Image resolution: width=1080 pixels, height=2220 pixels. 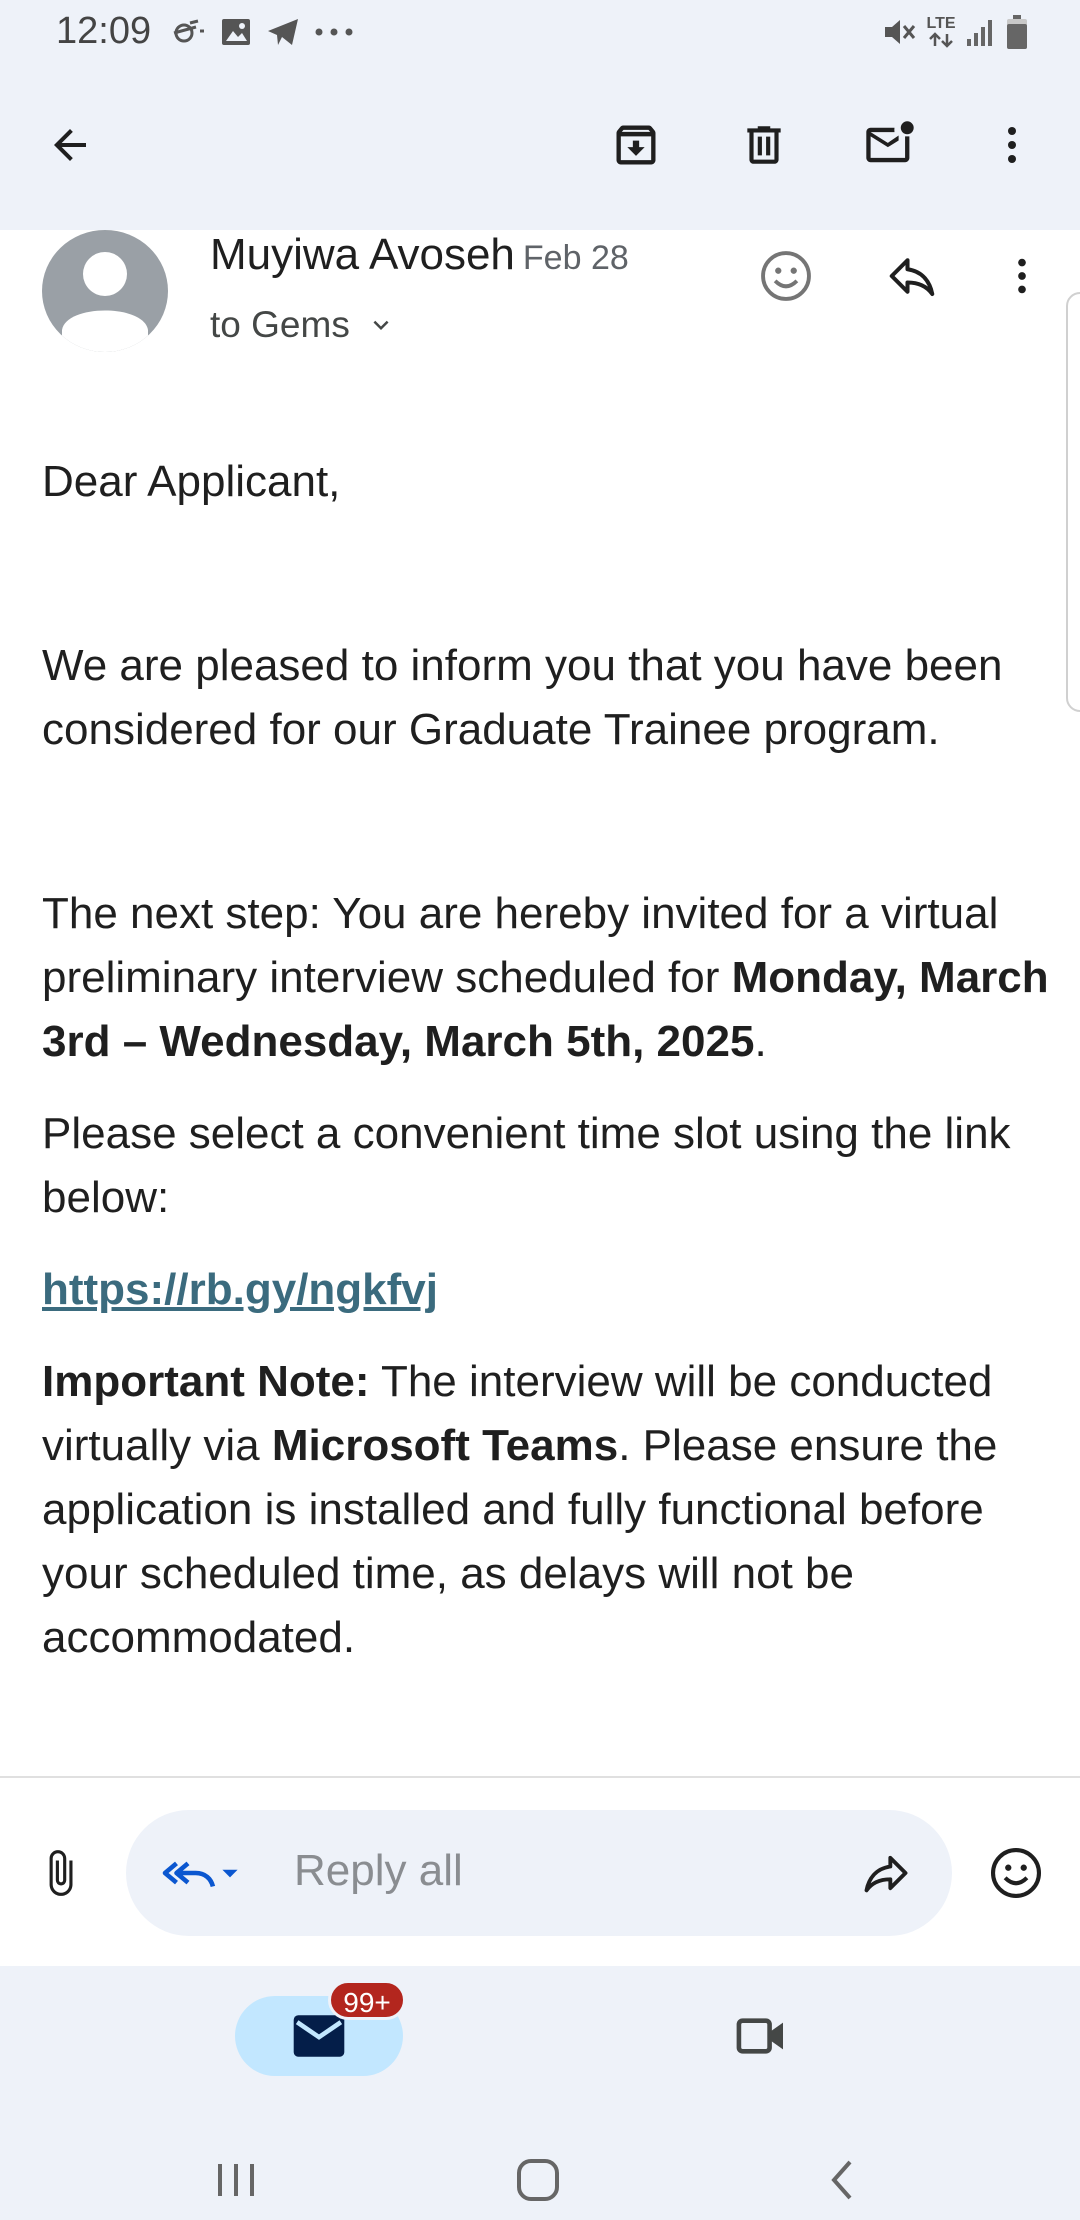 I want to click on bottom-navigation: 99+, so click(x=540, y=2093).